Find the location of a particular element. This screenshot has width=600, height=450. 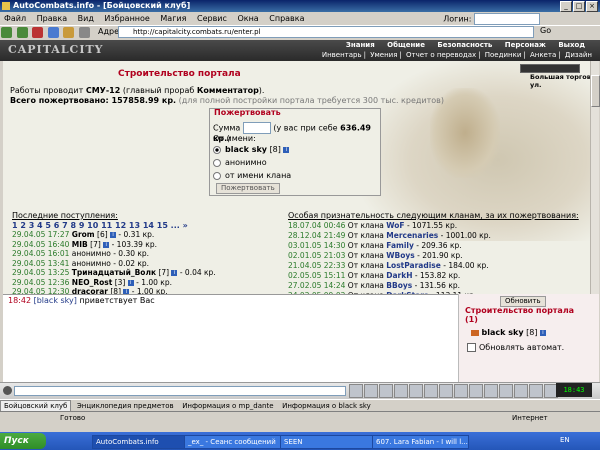

auto-refresh-checkbox is located at coordinates (471, 347).